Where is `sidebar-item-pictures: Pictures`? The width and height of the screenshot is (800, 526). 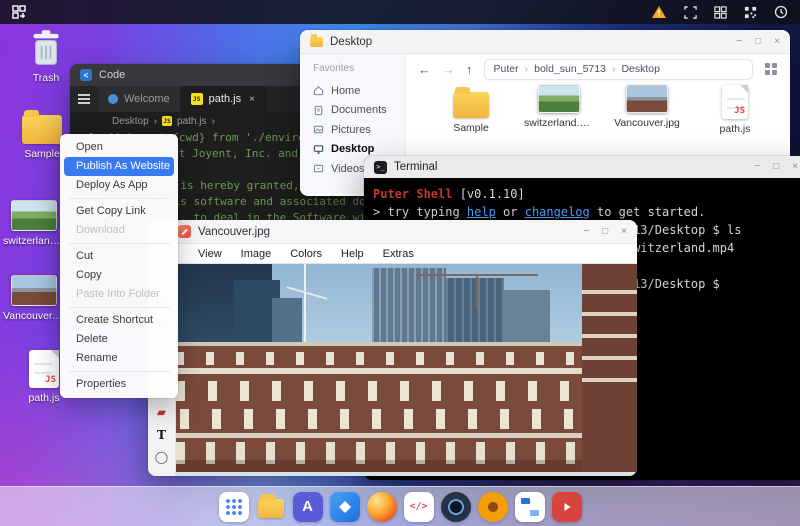 sidebar-item-pictures: Pictures is located at coordinates (359, 130).